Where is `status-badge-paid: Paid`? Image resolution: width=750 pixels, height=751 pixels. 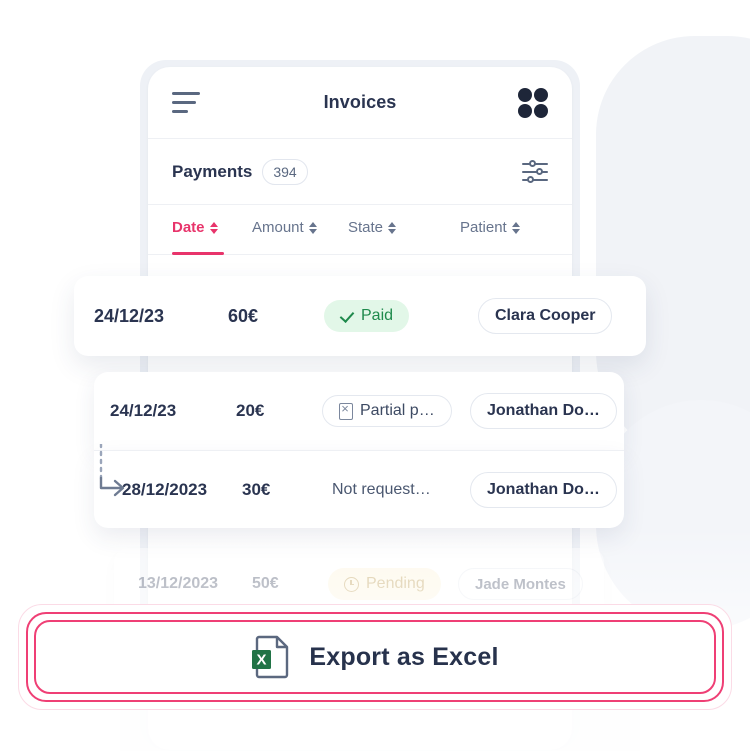 status-badge-paid: Paid is located at coordinates (367, 316).